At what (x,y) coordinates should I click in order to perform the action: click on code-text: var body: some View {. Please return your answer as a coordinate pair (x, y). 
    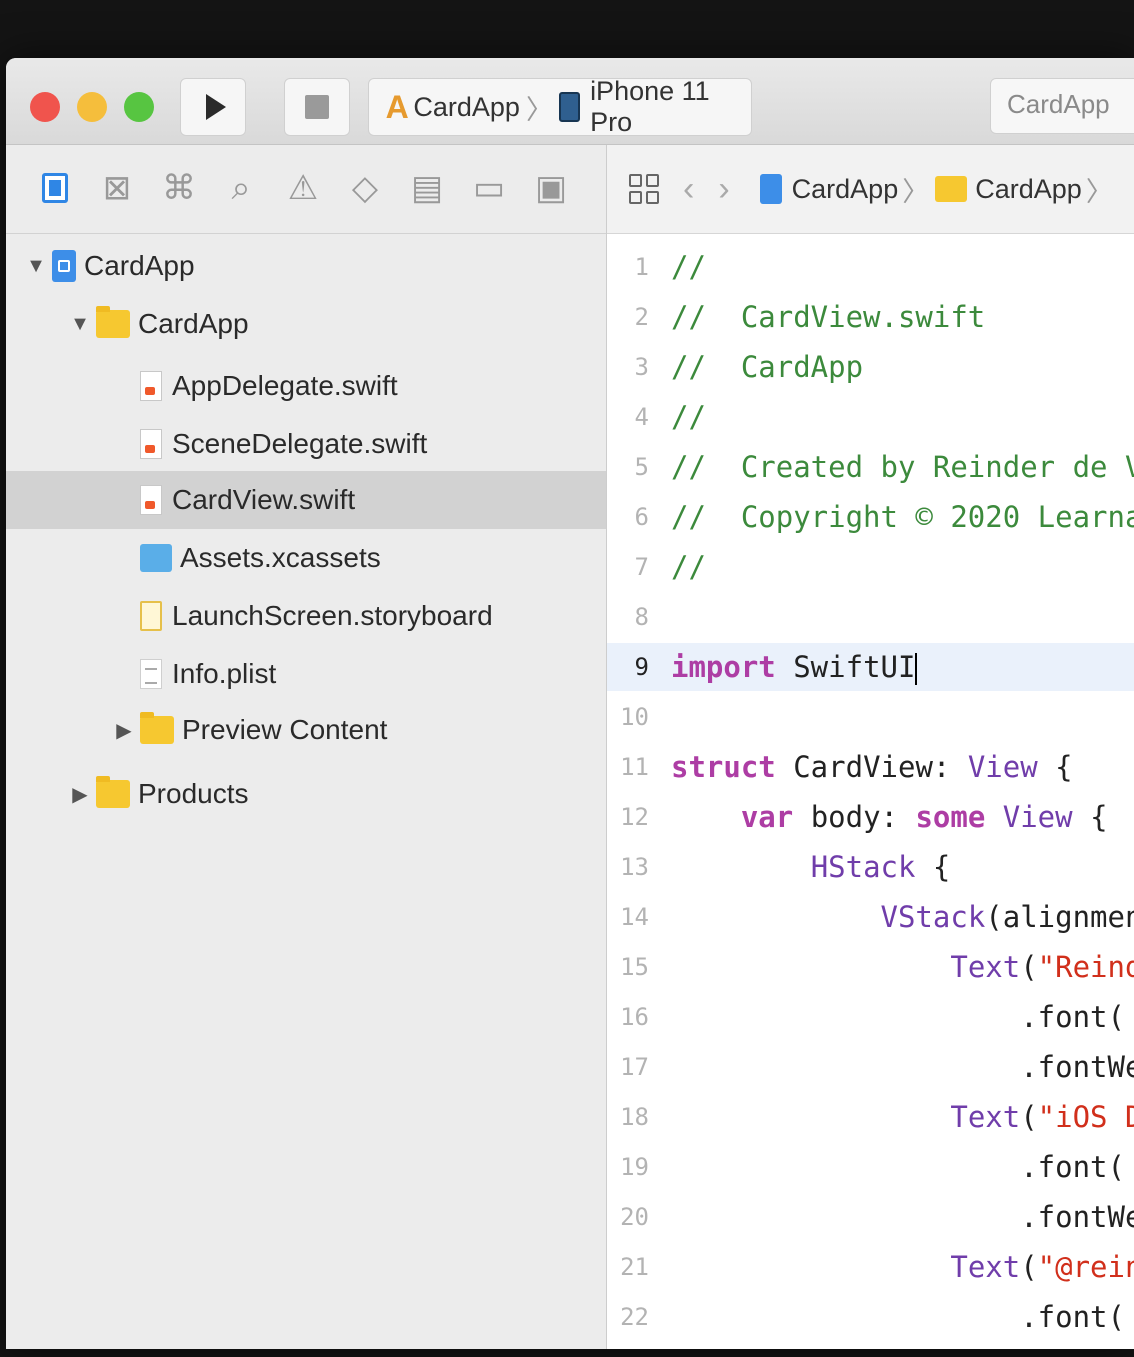
    Looking at the image, I should click on (889, 817).